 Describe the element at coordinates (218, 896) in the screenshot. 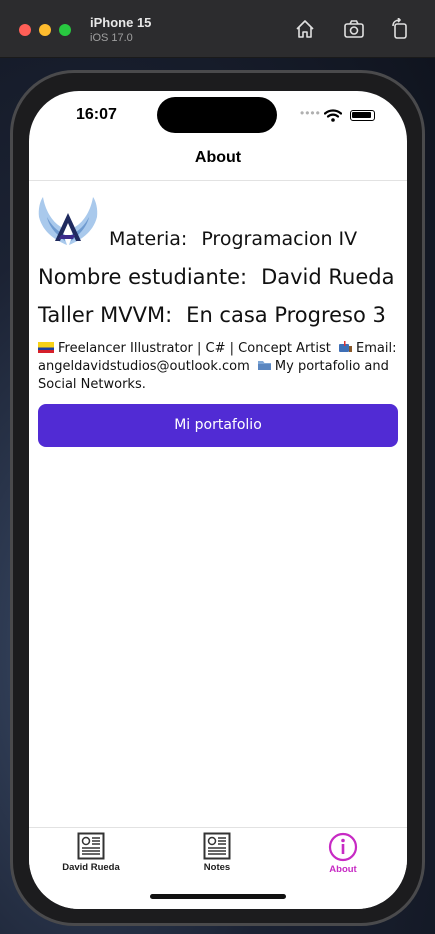

I see `home-indicator` at that location.